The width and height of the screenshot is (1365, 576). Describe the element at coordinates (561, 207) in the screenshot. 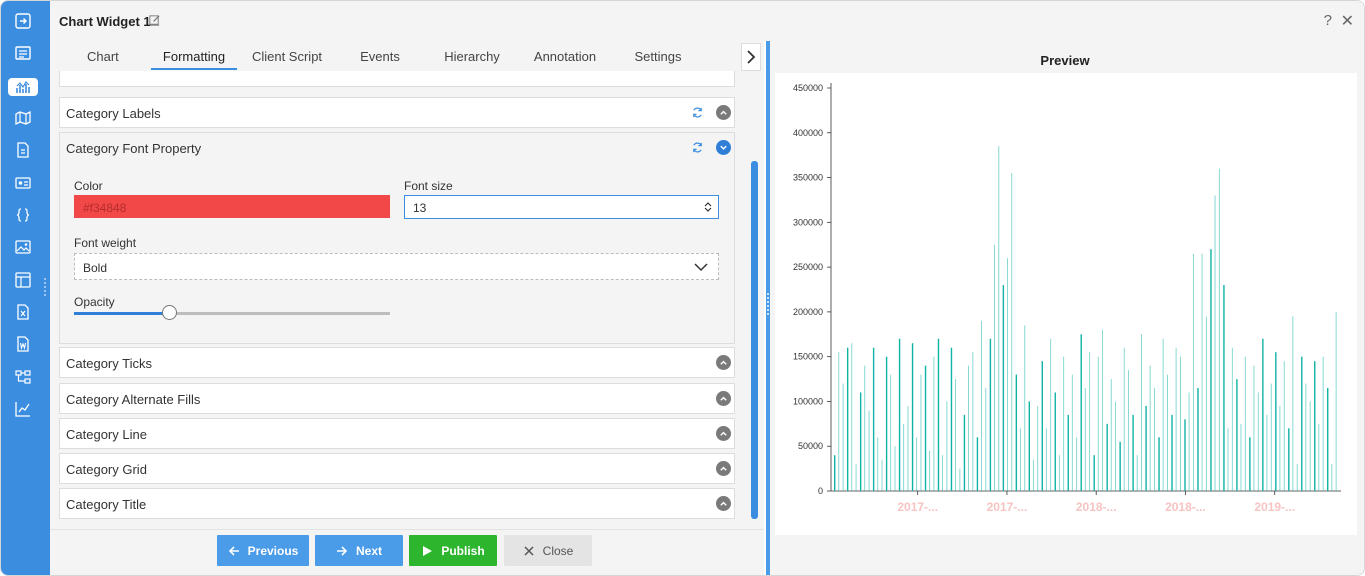

I see `font-size-input: 13` at that location.